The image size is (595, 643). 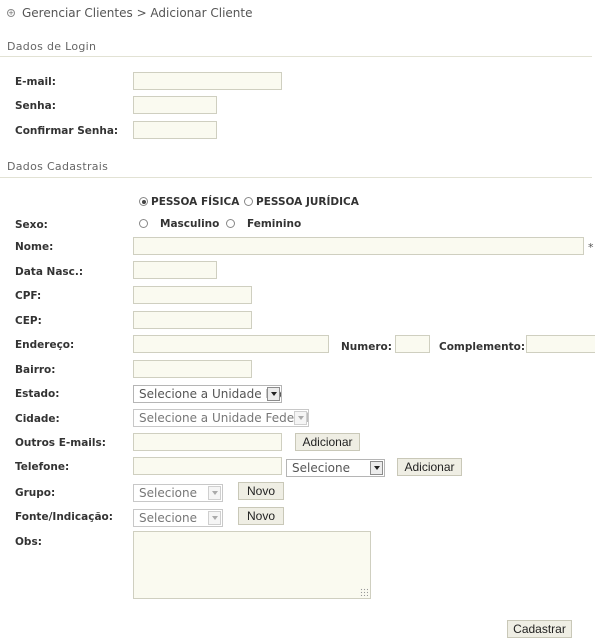 What do you see at coordinates (28, 542) in the screenshot?
I see `obs-label: Obs:` at bounding box center [28, 542].